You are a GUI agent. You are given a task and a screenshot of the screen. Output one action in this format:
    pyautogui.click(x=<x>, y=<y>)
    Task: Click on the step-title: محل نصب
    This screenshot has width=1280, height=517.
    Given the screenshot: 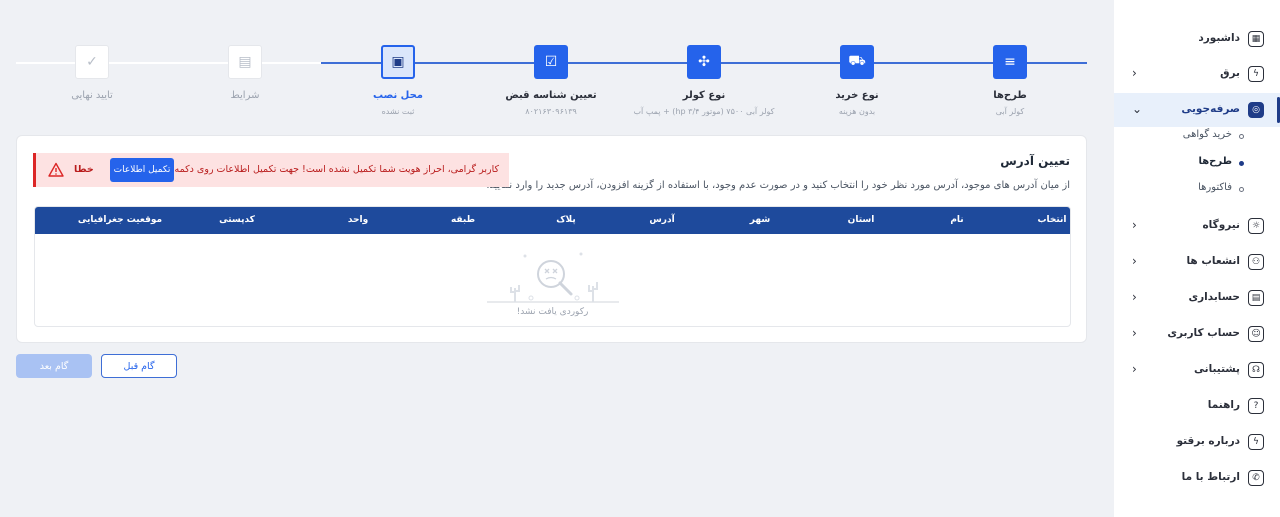 What is the action you would take?
    pyautogui.click(x=398, y=95)
    